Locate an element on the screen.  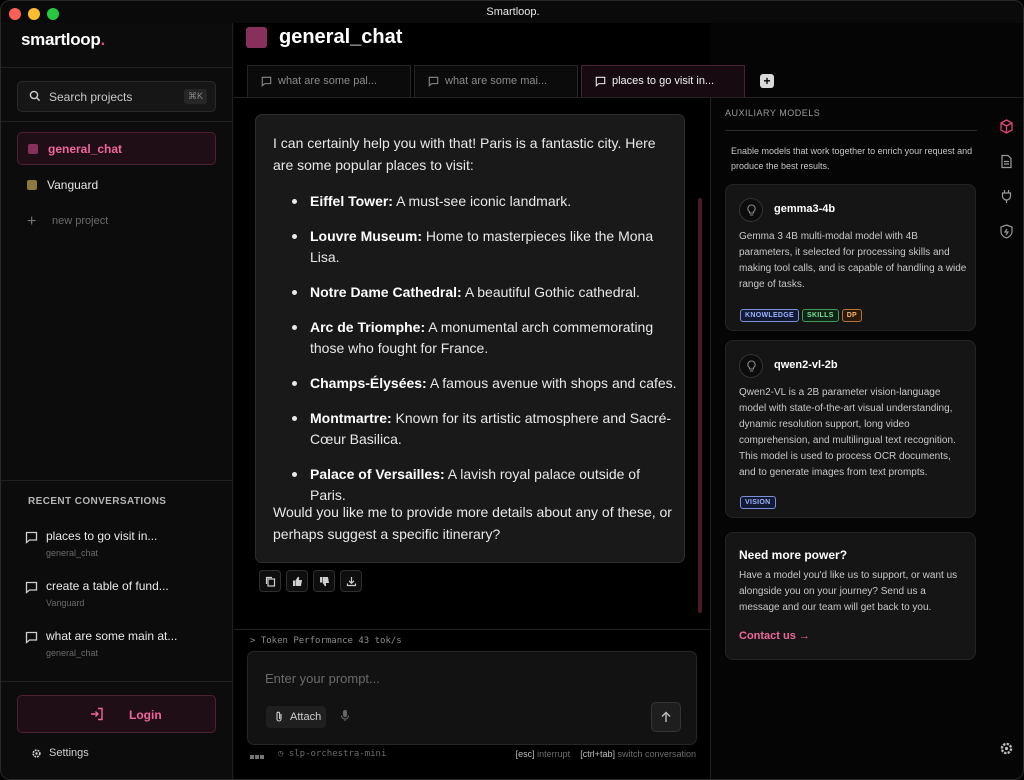
project-general-chat: general_chat is located at coordinates (116, 148).